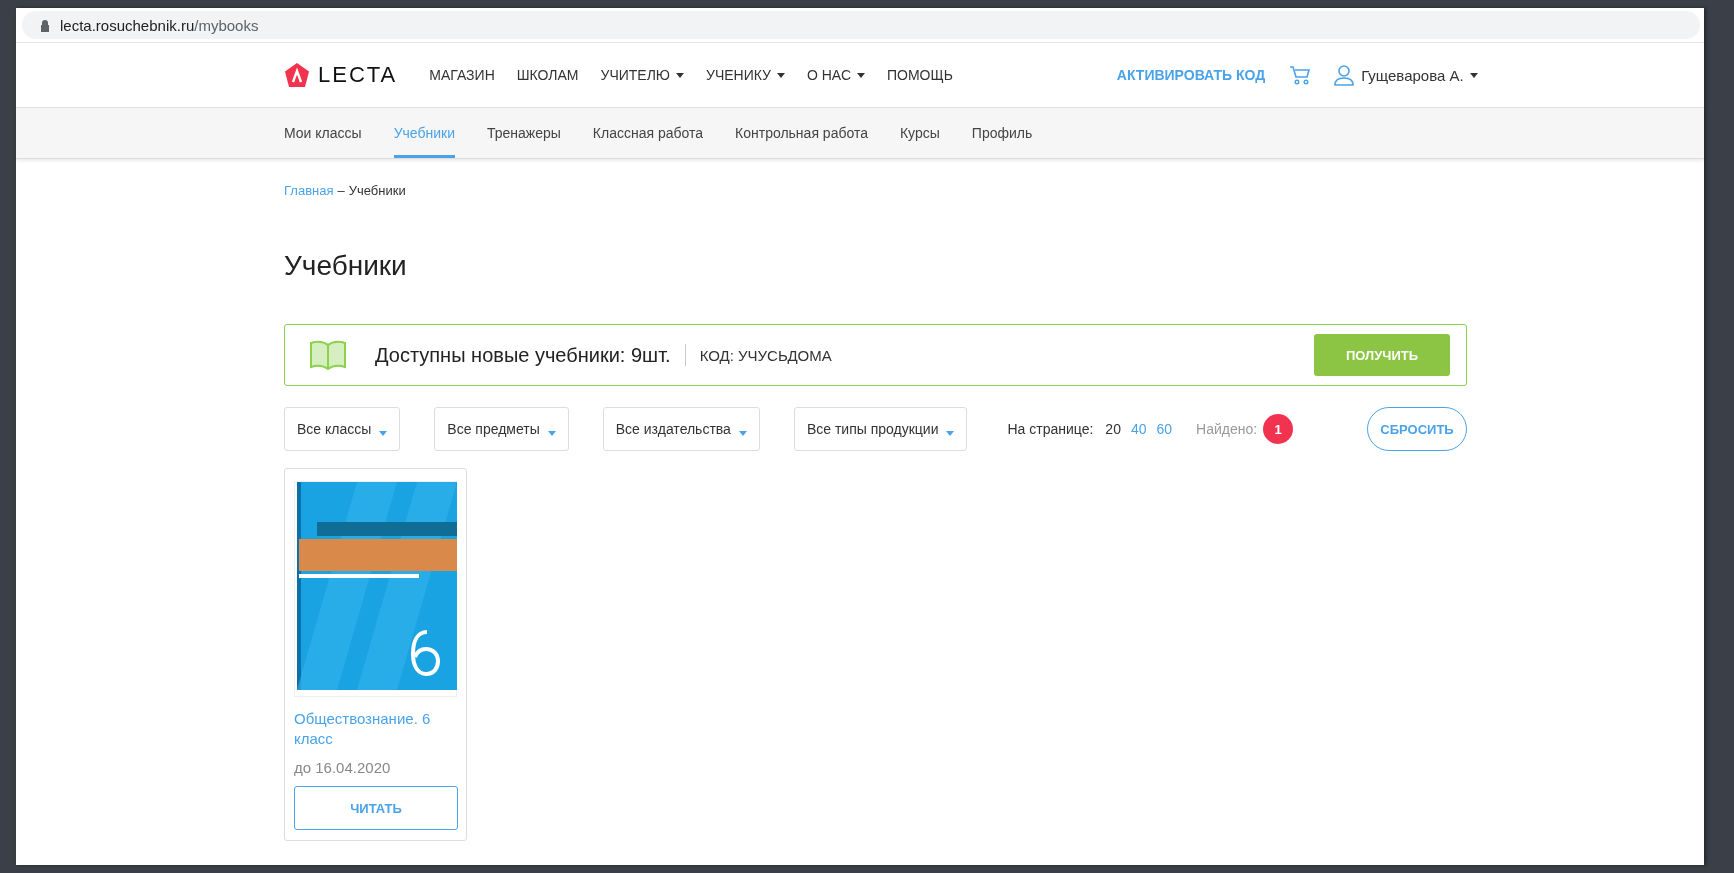 Image resolution: width=1734 pixels, height=873 pixels. I want to click on promo-code: КОД: УЧУСЬДОМА, so click(765, 355).